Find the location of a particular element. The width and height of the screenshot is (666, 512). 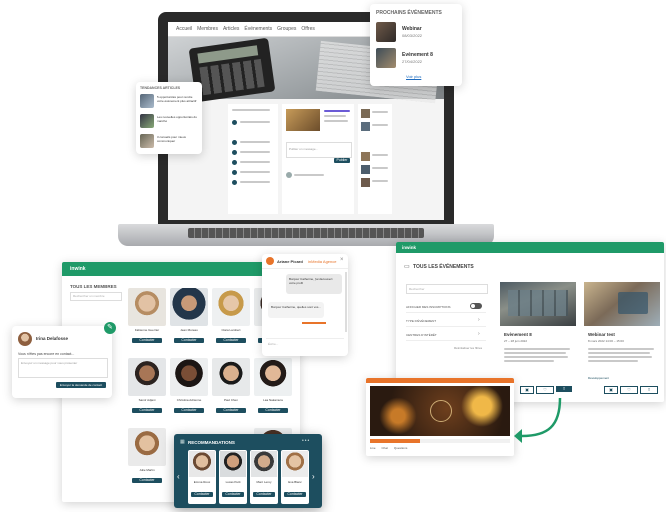

tab-questions: Questions is located at coordinates (401, 449).